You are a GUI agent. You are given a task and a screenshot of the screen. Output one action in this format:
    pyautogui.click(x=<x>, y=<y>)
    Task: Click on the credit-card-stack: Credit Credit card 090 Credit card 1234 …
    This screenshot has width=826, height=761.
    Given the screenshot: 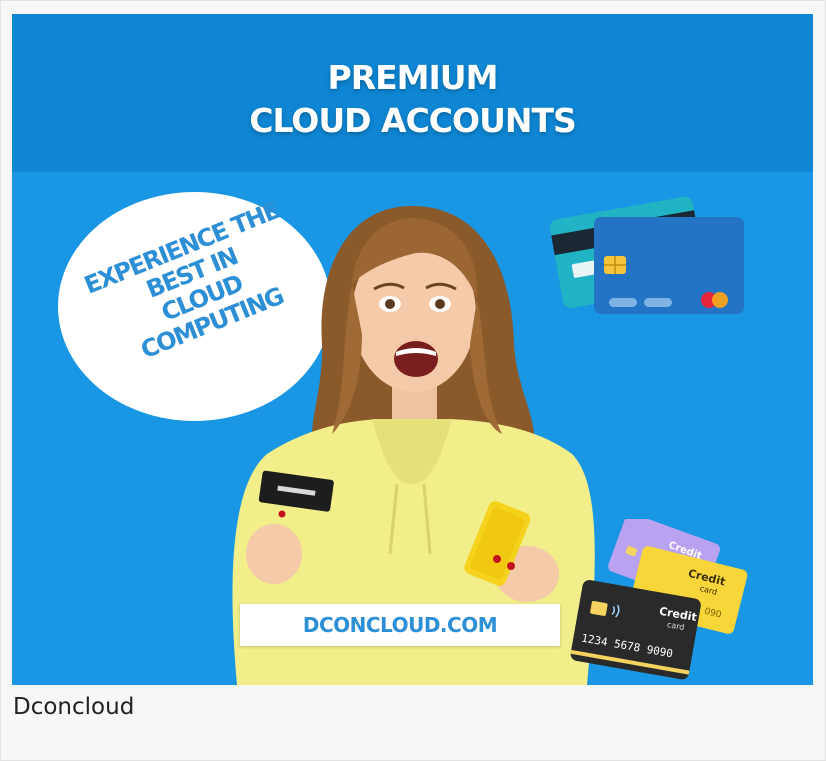 What is the action you would take?
    pyautogui.click(x=659, y=599)
    